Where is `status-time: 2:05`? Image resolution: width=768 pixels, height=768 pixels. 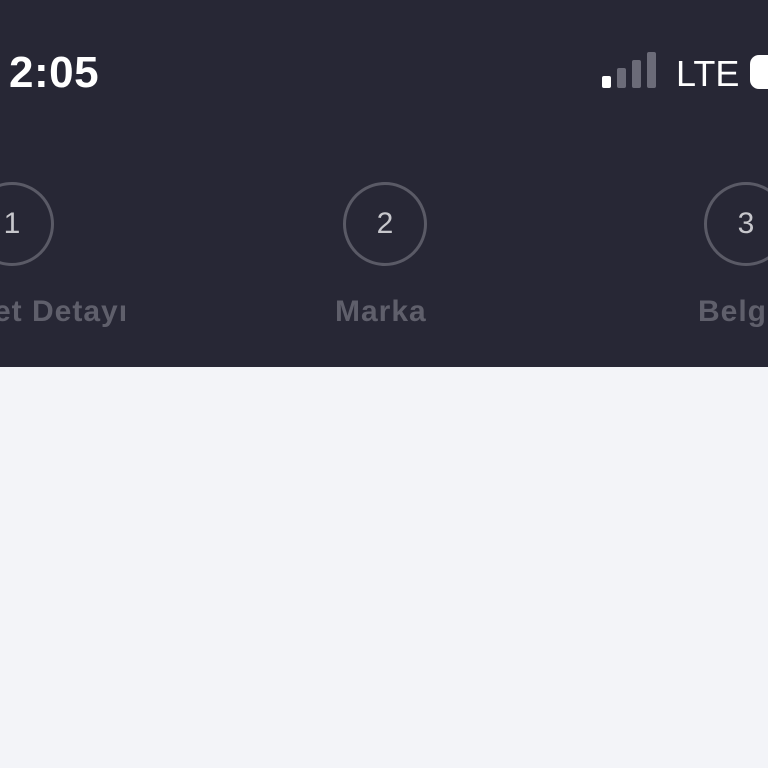
status-time: 2:05 is located at coordinates (54, 72).